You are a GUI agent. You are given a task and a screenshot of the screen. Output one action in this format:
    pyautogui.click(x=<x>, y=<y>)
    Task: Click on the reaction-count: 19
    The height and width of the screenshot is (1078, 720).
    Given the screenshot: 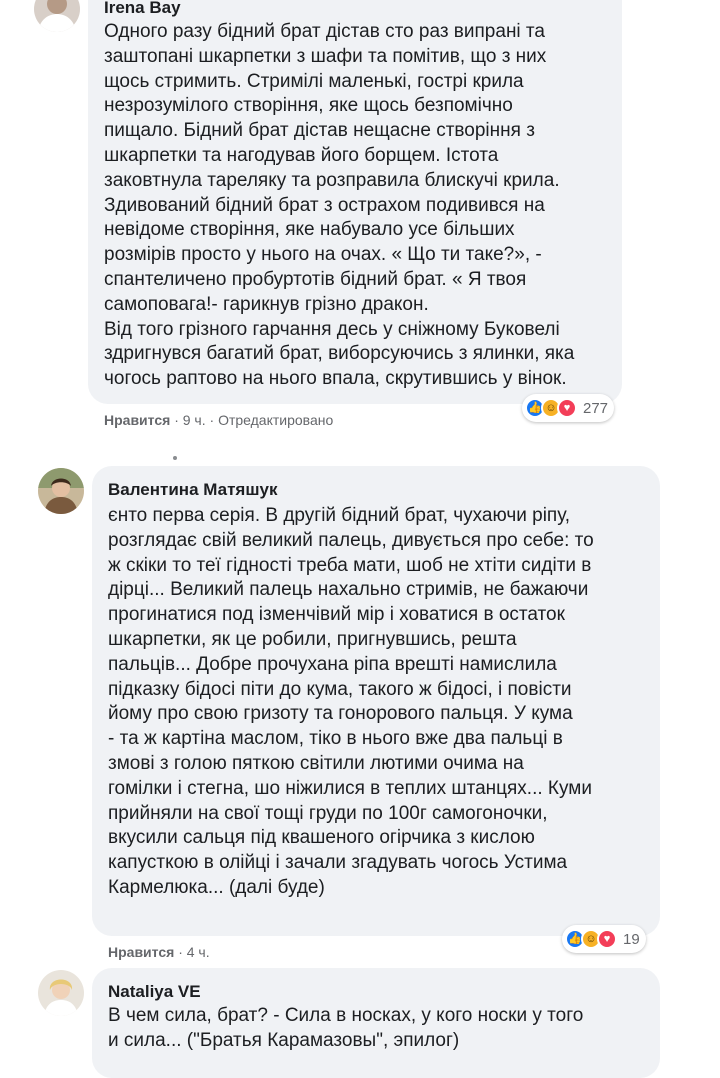 What is the action you would take?
    pyautogui.click(x=631, y=939)
    